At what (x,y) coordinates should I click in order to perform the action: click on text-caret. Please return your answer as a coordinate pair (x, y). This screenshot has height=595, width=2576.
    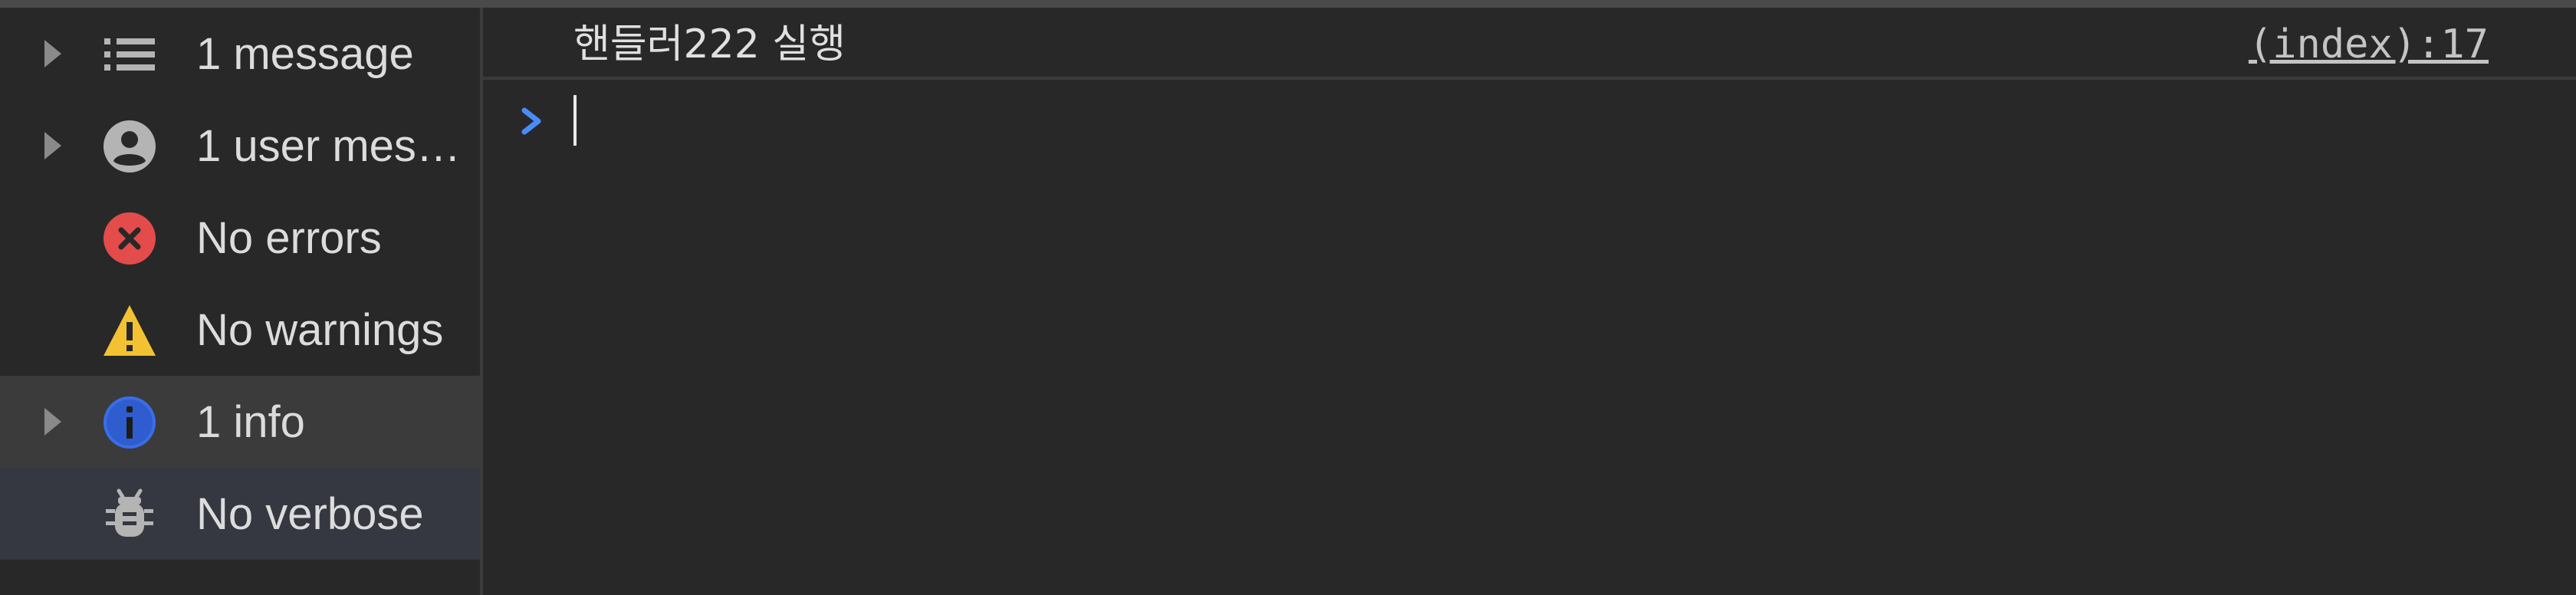
    Looking at the image, I should click on (575, 120).